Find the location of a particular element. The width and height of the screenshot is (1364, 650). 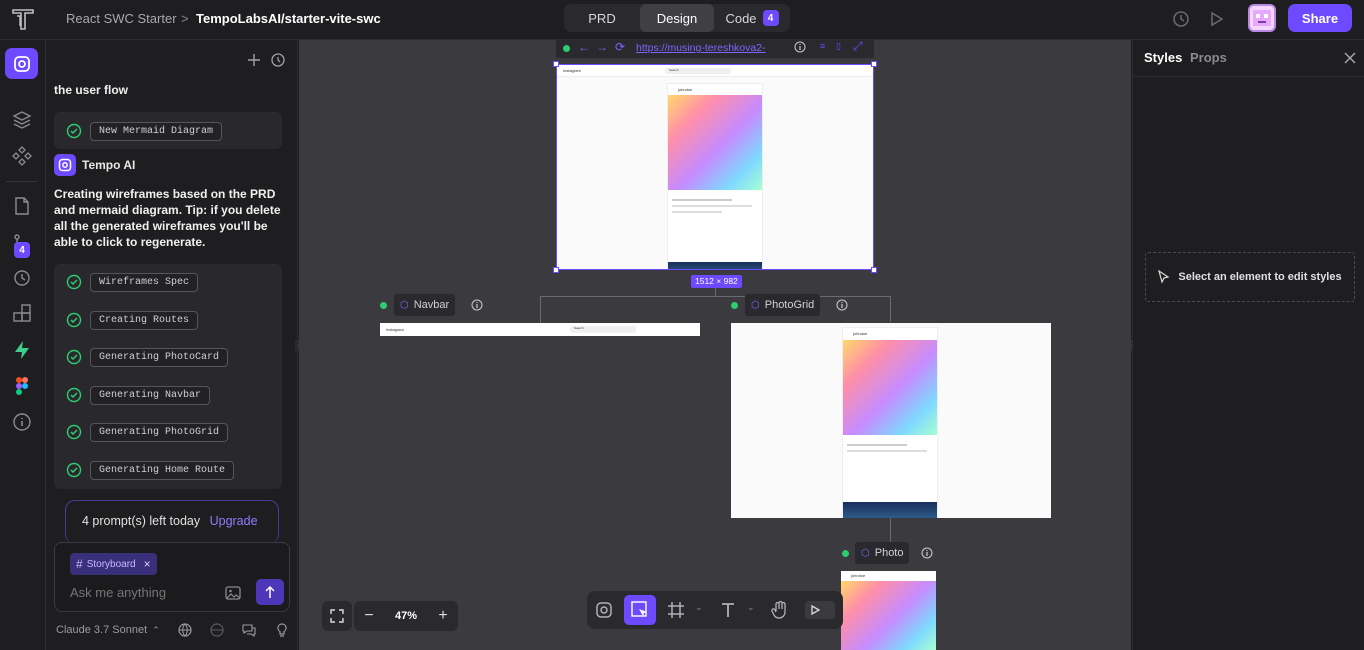

frame-label-photogrid: ⬡ PhotoGrid is located at coordinates (783, 305).